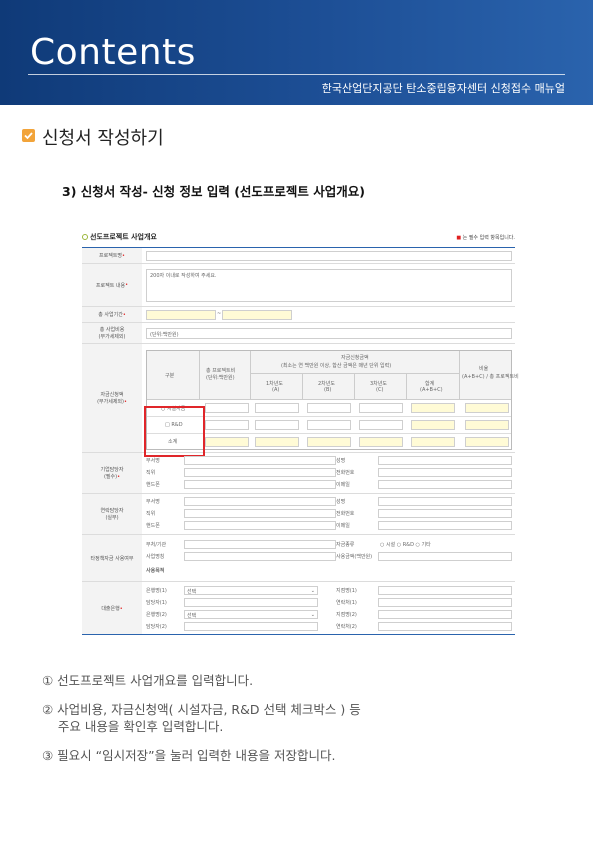  Describe the element at coordinates (485, 238) in the screenshot. I see `required-note: ■ 는 필수 입력 항목입니다.` at that location.